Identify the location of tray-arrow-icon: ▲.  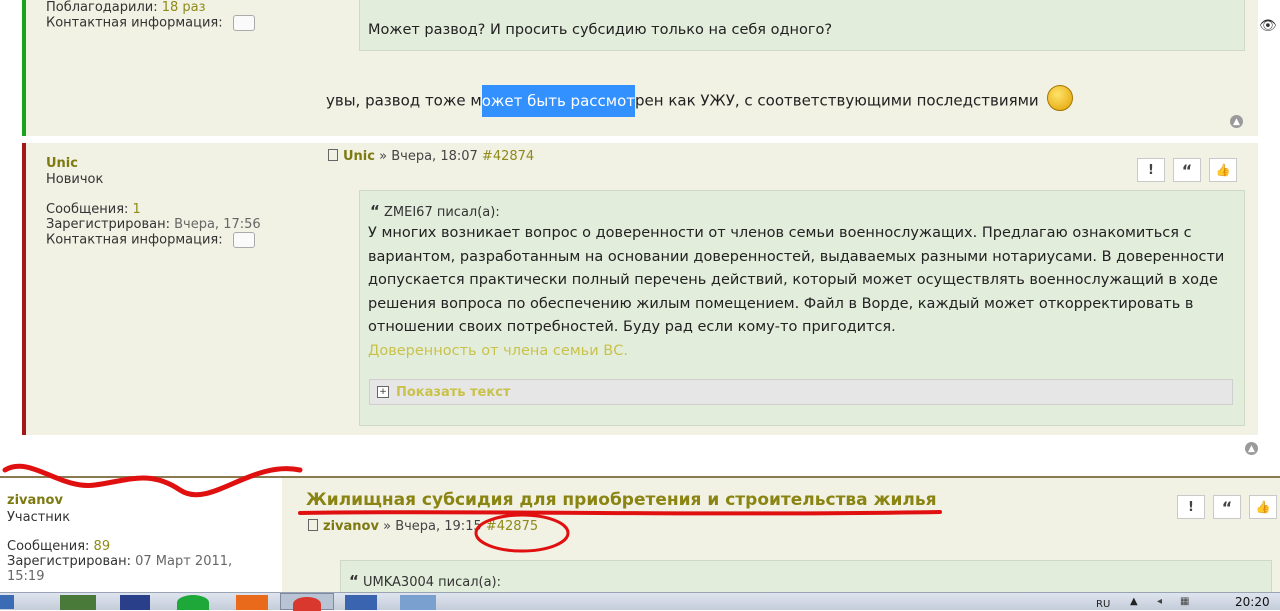
(1134, 601).